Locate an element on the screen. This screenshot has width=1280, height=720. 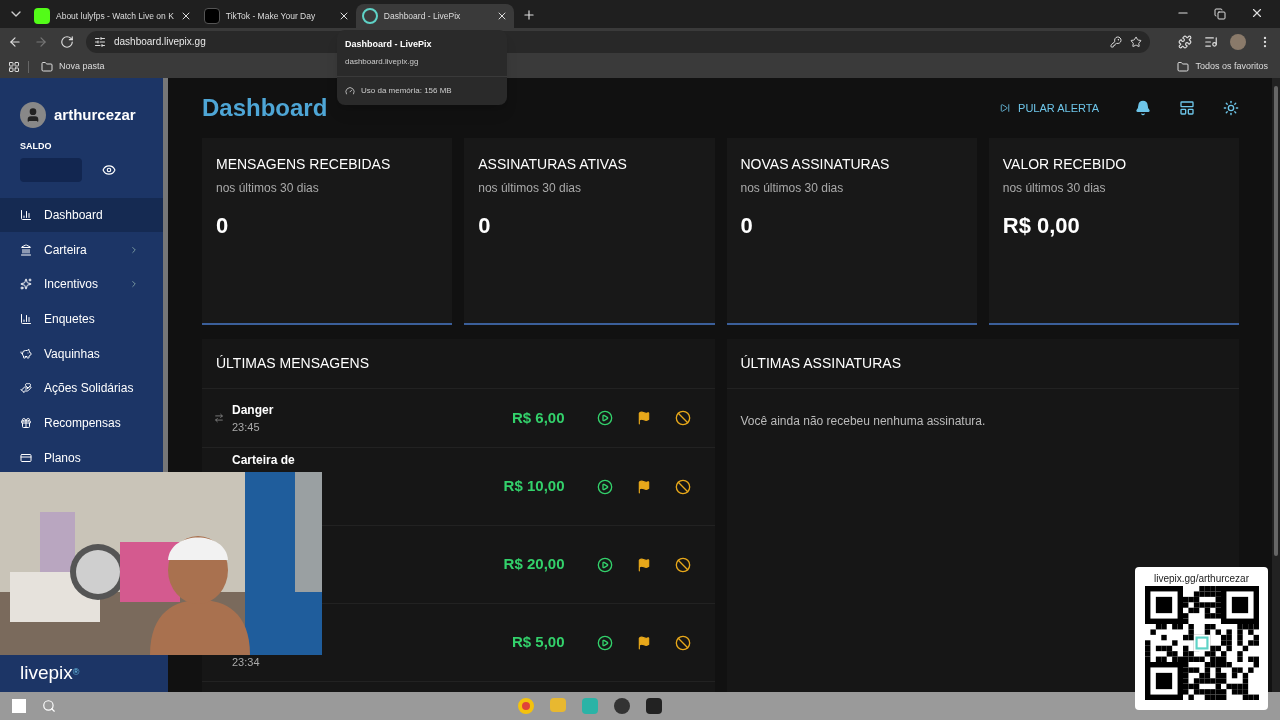
preview-title: Dashboard - LivePix is located at coordinates (388, 44).